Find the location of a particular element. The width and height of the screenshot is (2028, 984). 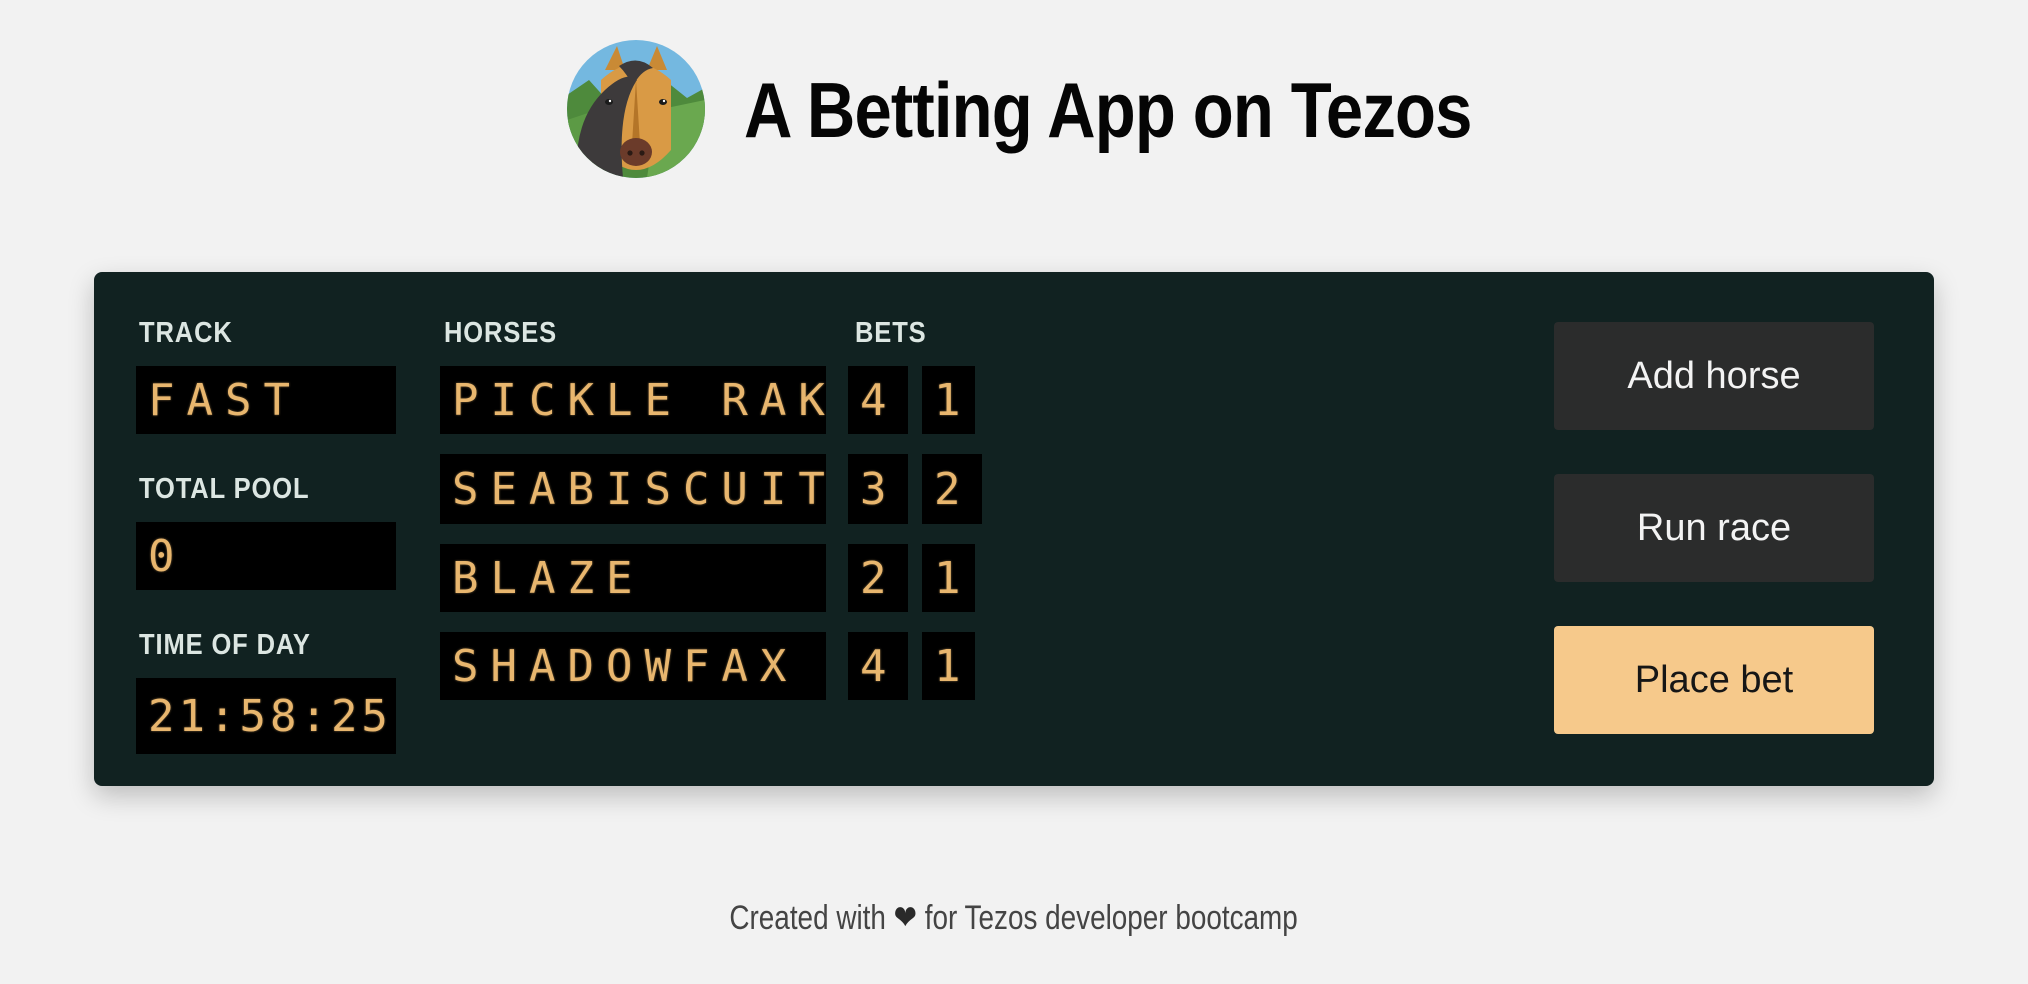

add-horse-button: Add horse is located at coordinates (1714, 376).